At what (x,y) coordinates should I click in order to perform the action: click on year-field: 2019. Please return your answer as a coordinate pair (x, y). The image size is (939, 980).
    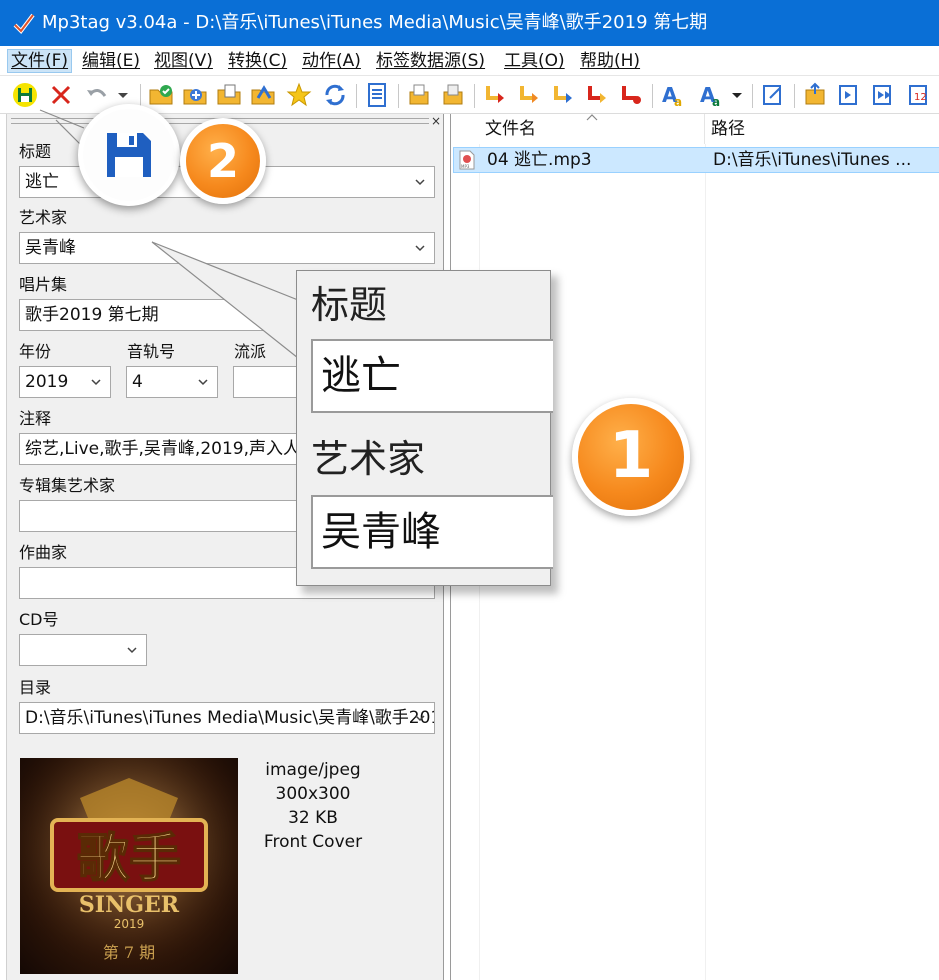
    Looking at the image, I should click on (65, 382).